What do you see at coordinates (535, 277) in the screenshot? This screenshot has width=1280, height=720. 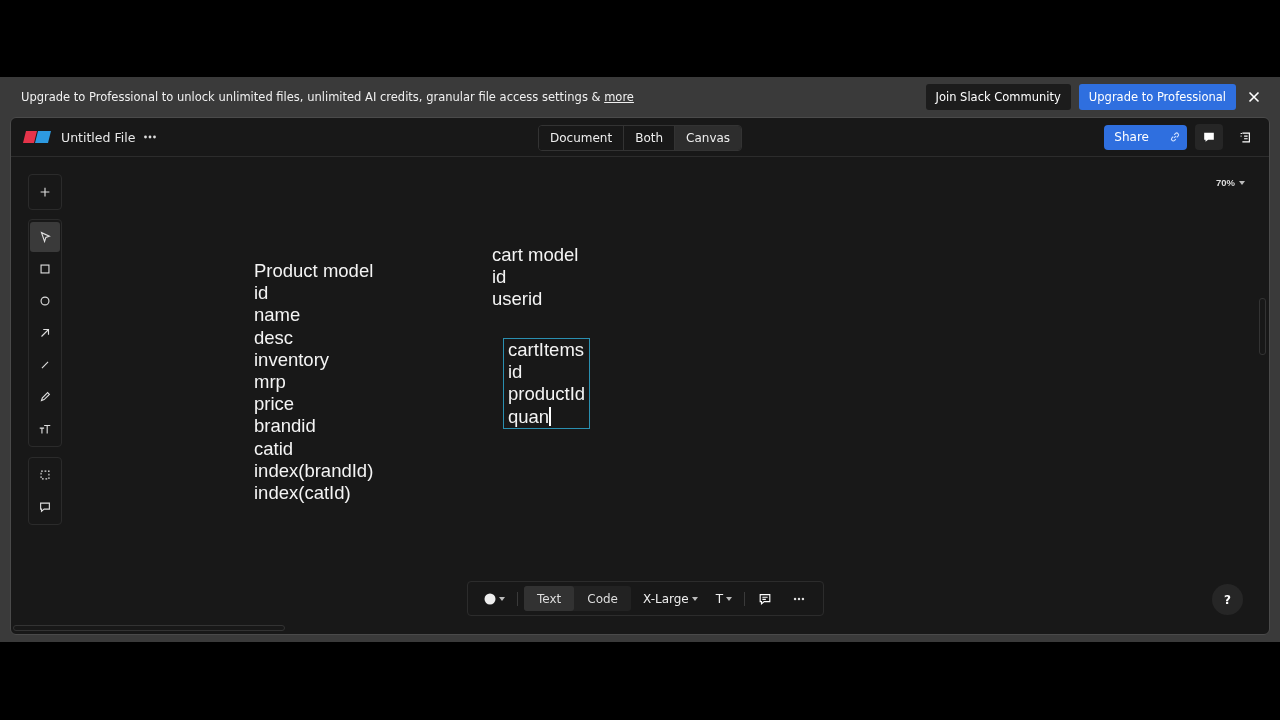 I see `canvas-text: cart model id userid` at bounding box center [535, 277].